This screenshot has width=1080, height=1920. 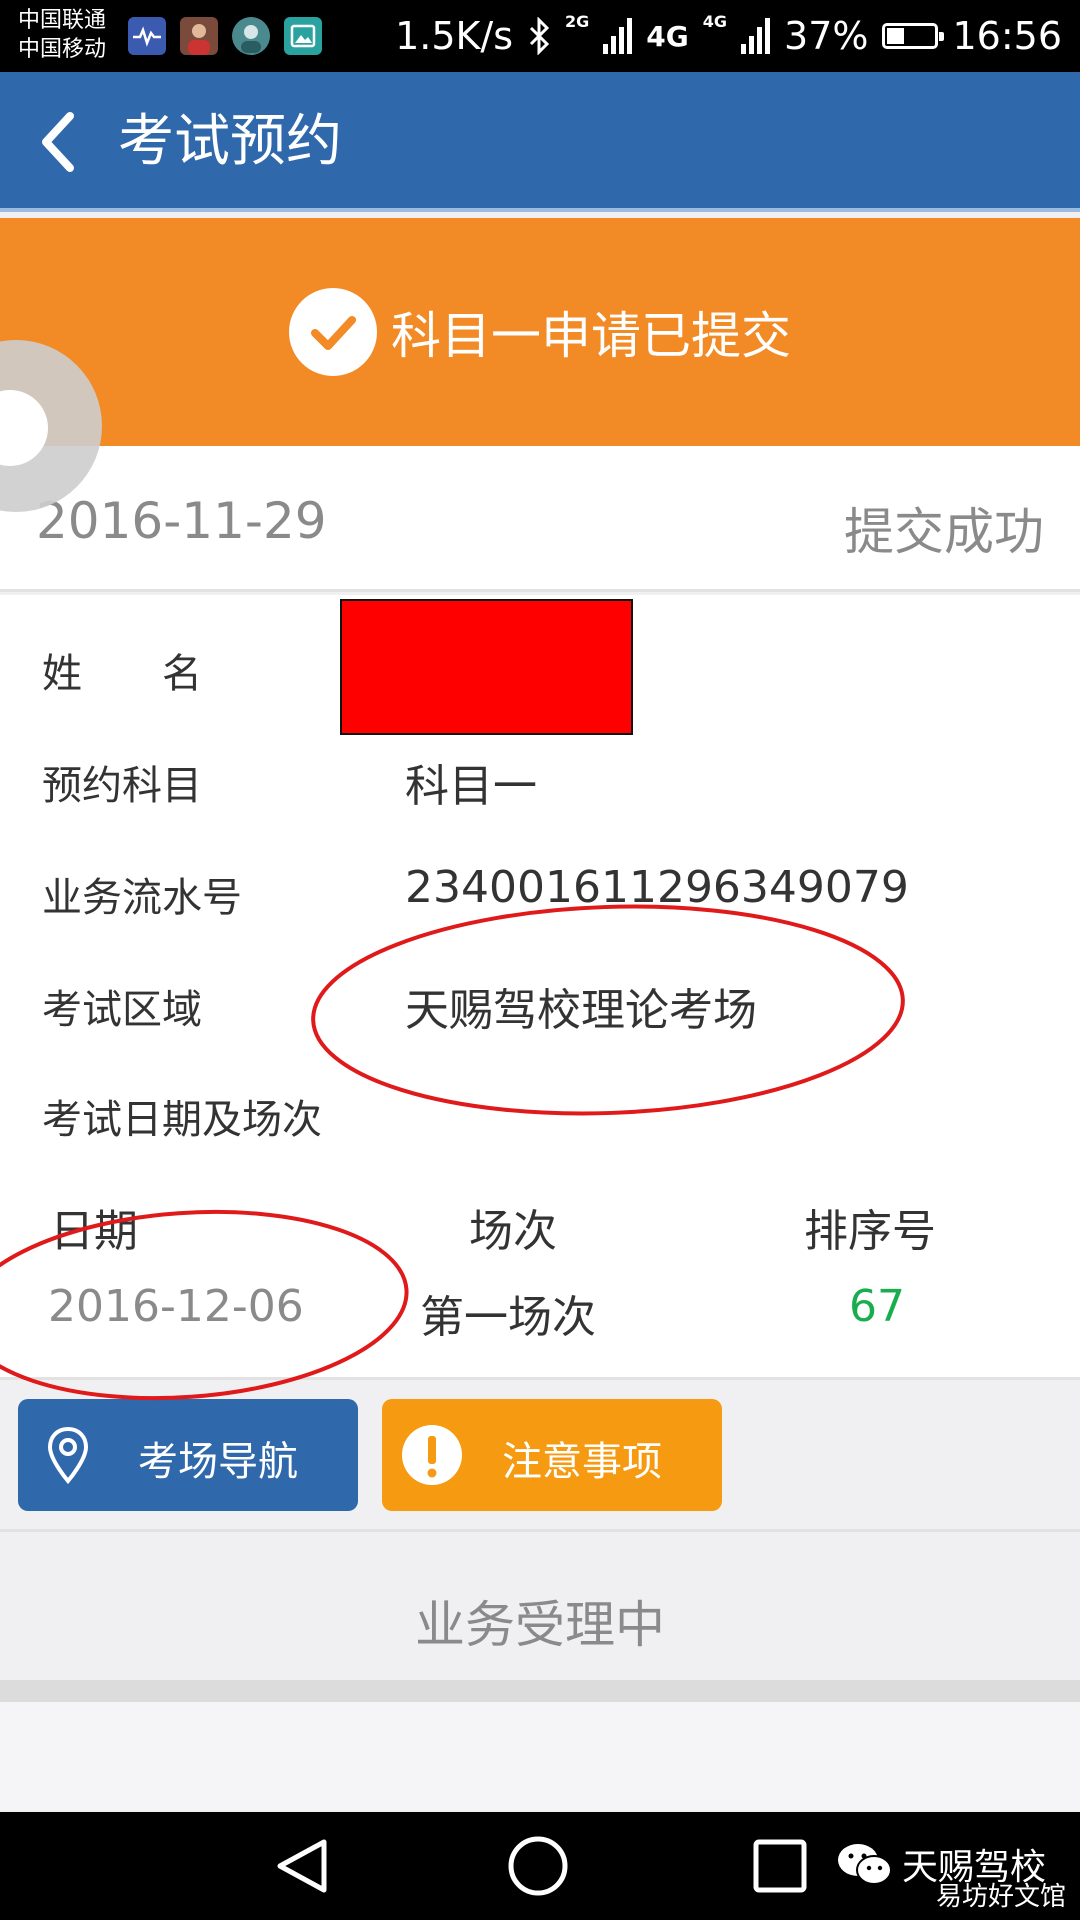 I want to click on notice-label: 注意事项, so click(x=582, y=1462).